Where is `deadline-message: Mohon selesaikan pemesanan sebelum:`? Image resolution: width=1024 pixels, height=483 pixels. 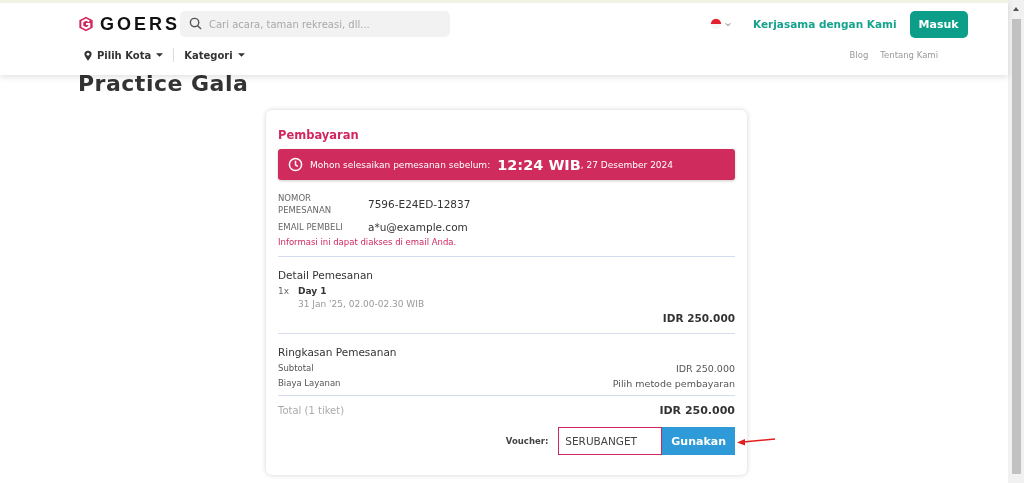 deadline-message: Mohon selesaikan pemesanan sebelum: is located at coordinates (400, 164).